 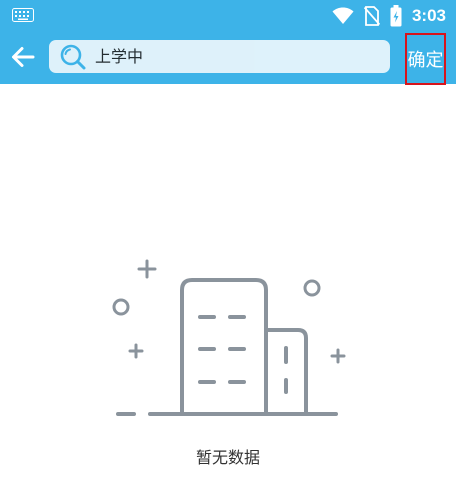 What do you see at coordinates (343, 15) in the screenshot?
I see `wifi-icon` at bounding box center [343, 15].